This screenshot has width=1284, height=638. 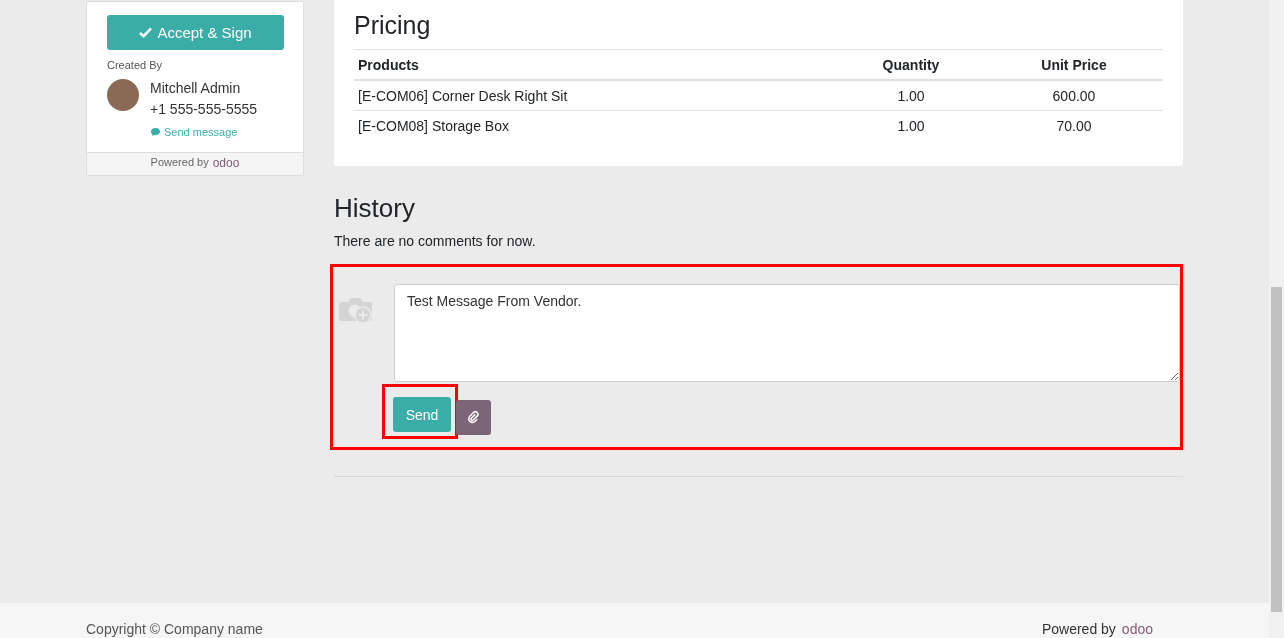 I want to click on paperclip-icon, so click(x=473, y=417).